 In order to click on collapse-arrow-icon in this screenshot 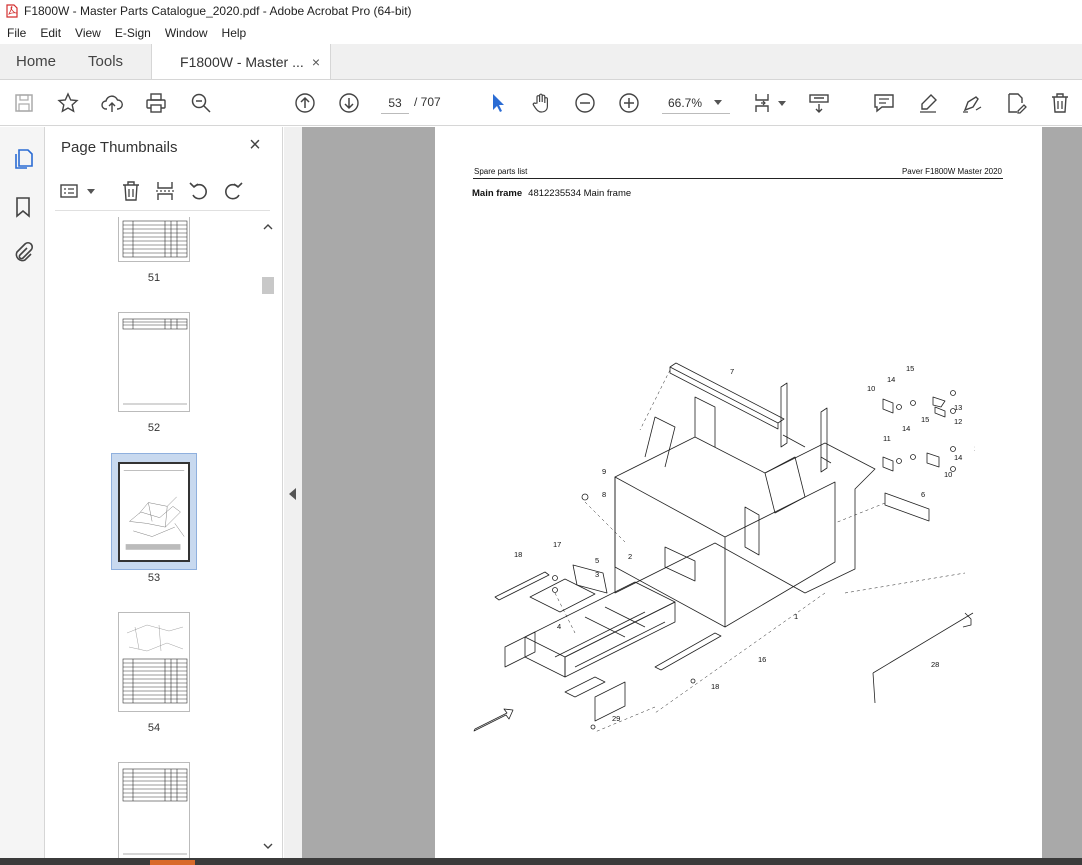, I will do `click(292, 494)`.